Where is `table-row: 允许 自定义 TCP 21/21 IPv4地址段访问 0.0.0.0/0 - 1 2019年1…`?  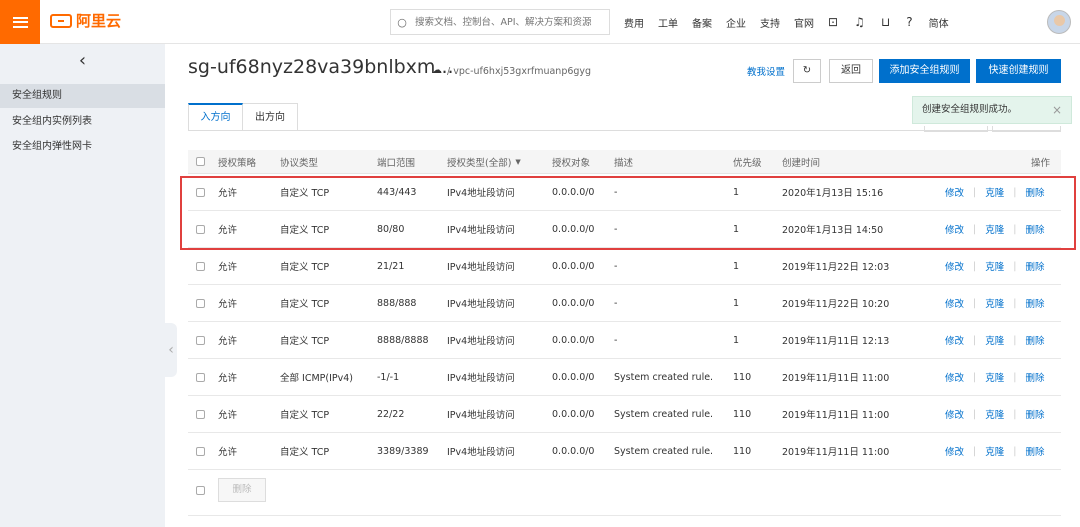 table-row: 允许 自定义 TCP 21/21 IPv4地址段访问 0.0.0.0/0 - 1 2019年1… is located at coordinates (624, 266).